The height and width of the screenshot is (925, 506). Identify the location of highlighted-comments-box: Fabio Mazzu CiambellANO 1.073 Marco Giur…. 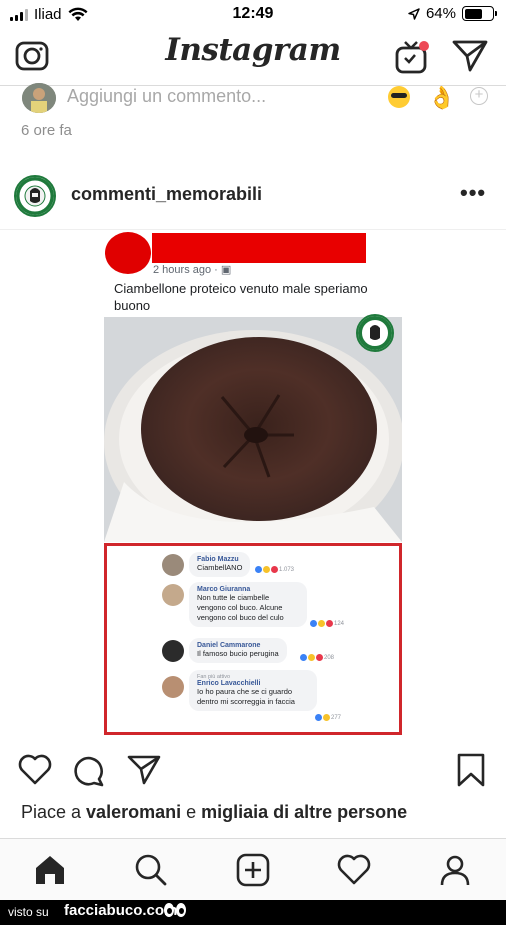
(253, 639).